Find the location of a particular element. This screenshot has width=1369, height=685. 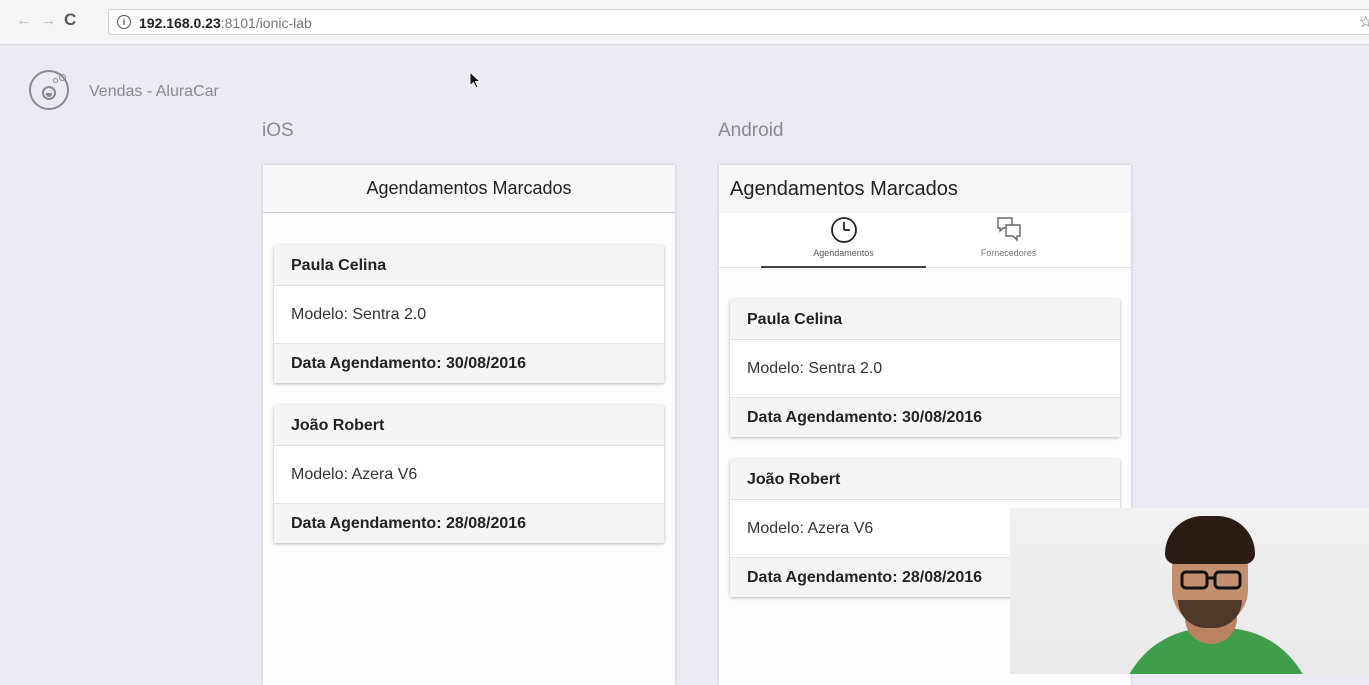

clock-icon is located at coordinates (843, 230).